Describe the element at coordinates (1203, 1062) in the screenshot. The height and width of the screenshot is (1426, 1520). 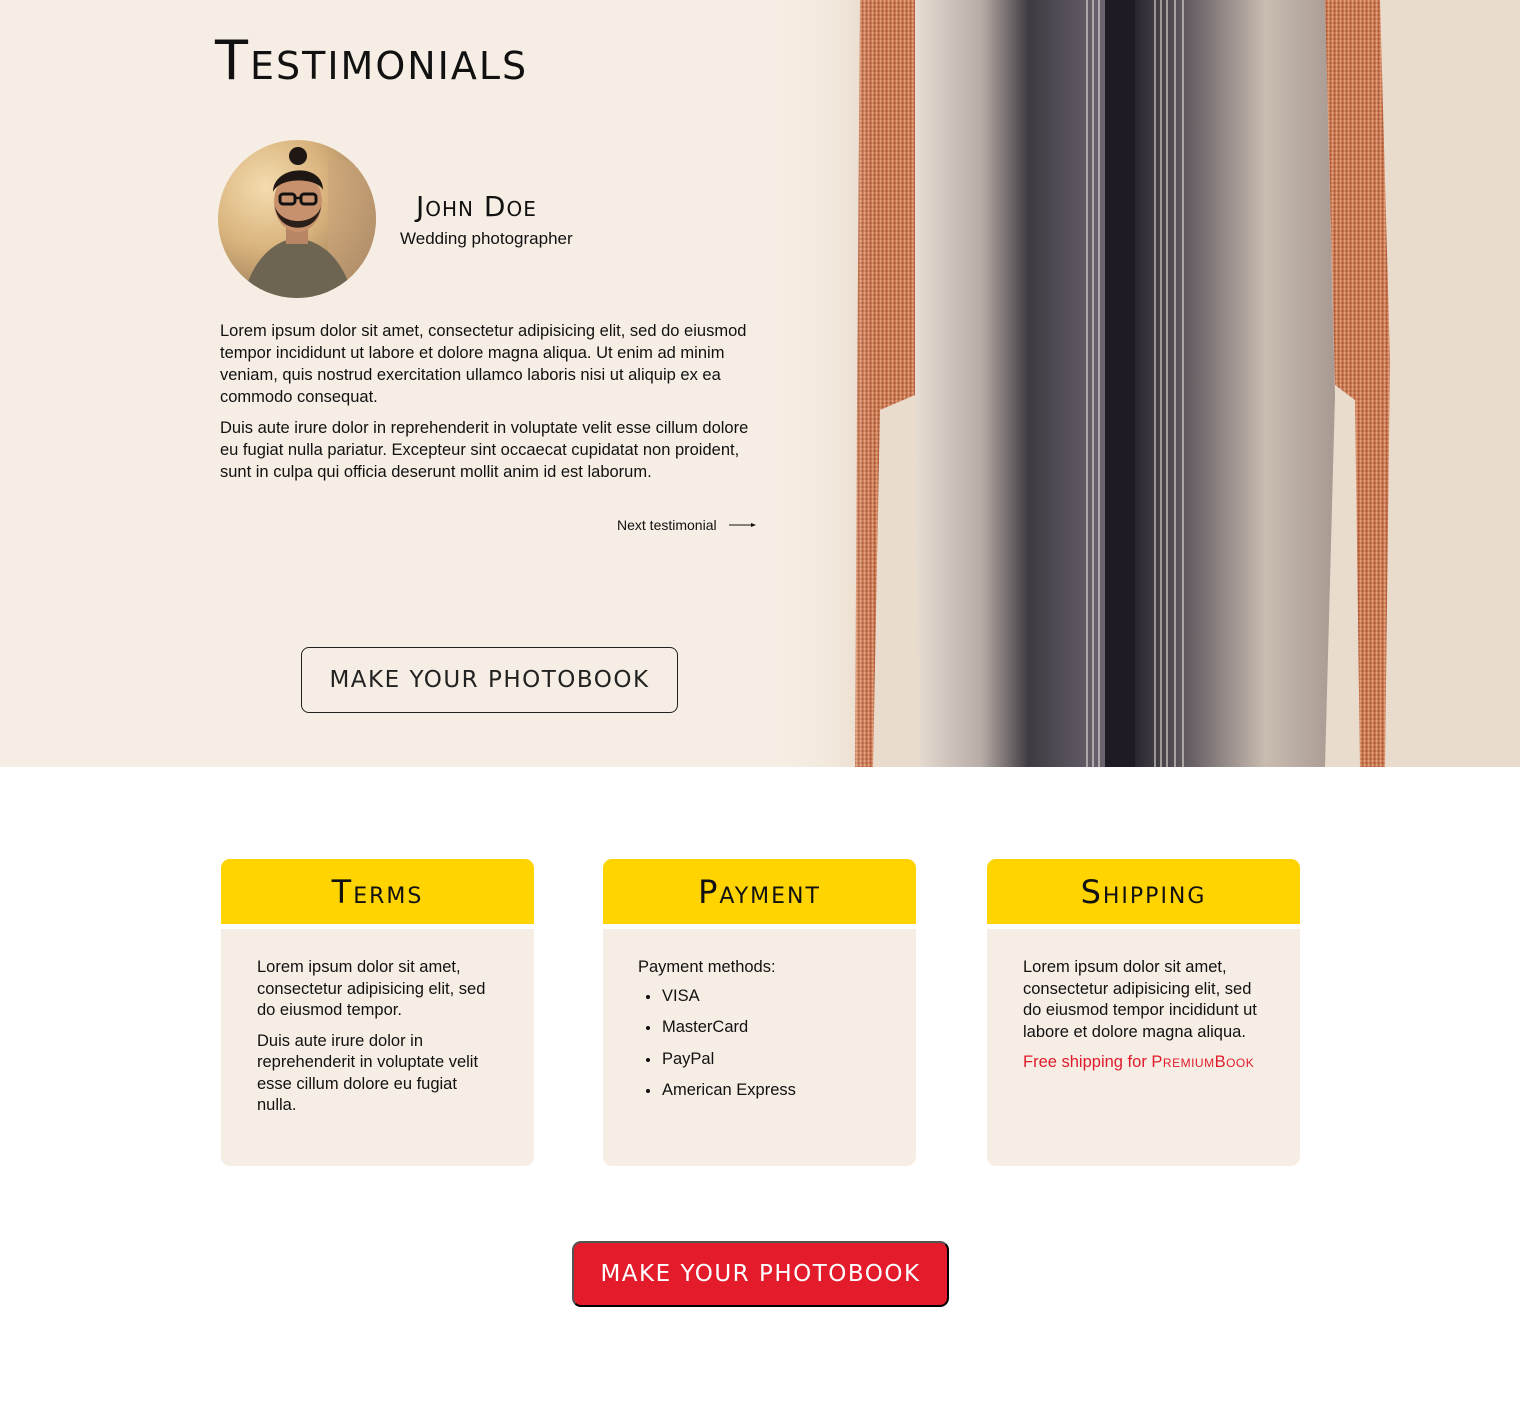
I see `premiumbook-brand: PremiumBook` at that location.